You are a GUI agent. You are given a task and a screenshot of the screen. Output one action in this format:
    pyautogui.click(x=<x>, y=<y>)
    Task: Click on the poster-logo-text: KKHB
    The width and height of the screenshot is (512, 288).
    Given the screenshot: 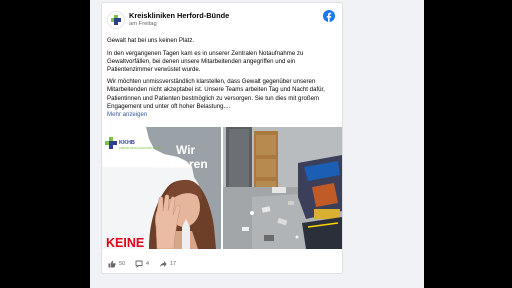 What is the action you would take?
    pyautogui.click(x=127, y=143)
    